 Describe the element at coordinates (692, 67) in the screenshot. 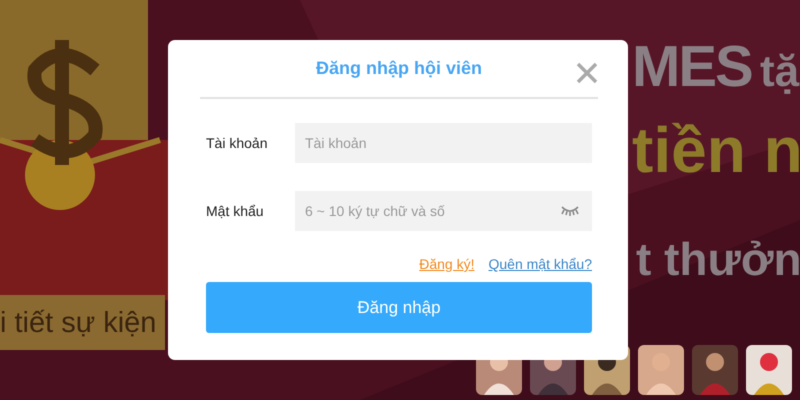

I see `banner-text: MES` at that location.